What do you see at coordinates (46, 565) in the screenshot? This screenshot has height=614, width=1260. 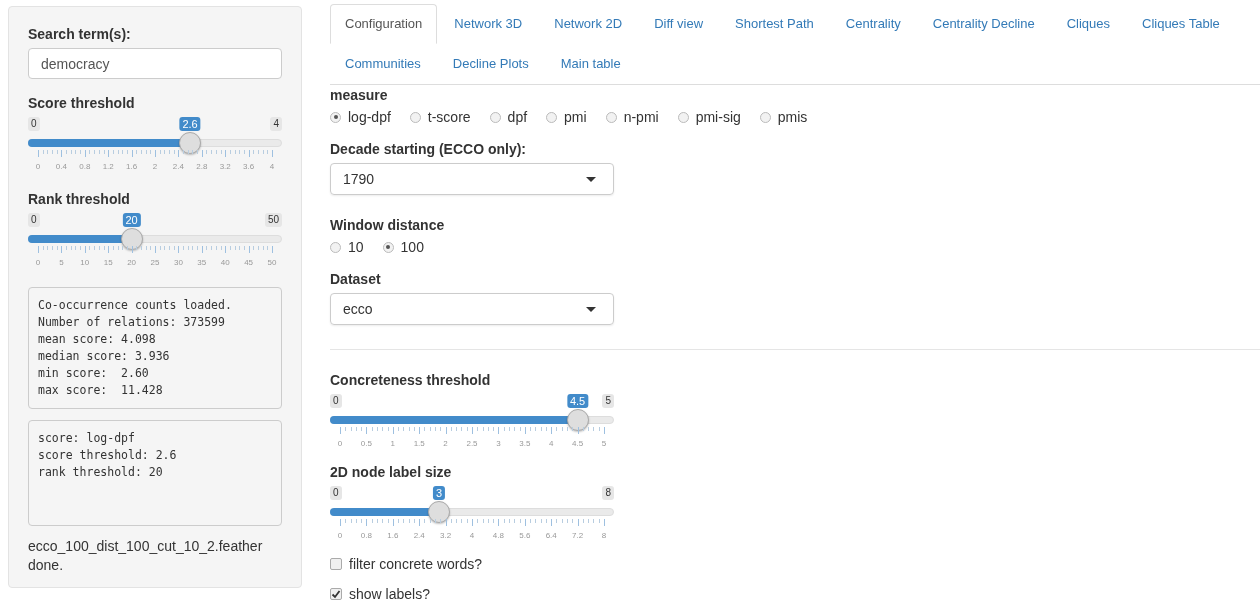 I see `status-text: done.` at bounding box center [46, 565].